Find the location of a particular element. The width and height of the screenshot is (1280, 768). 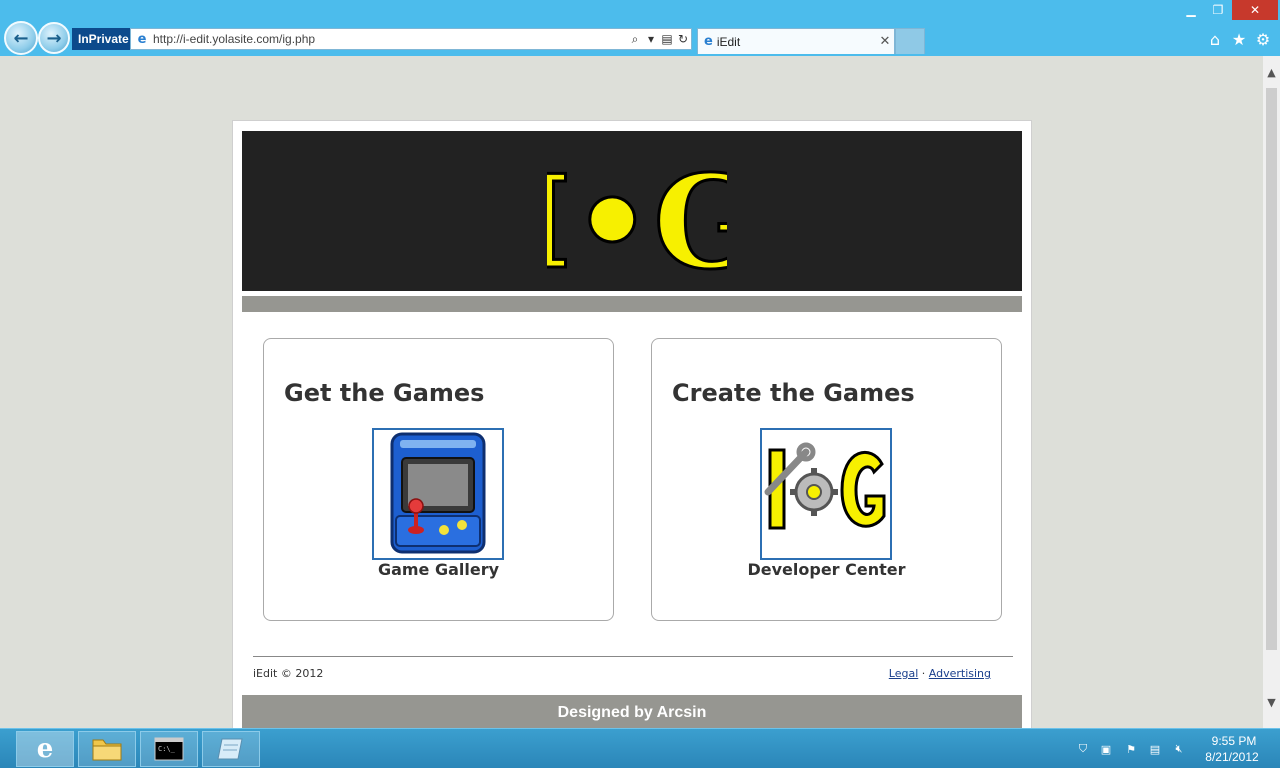

star-icon: ★ is located at coordinates (1239, 39).